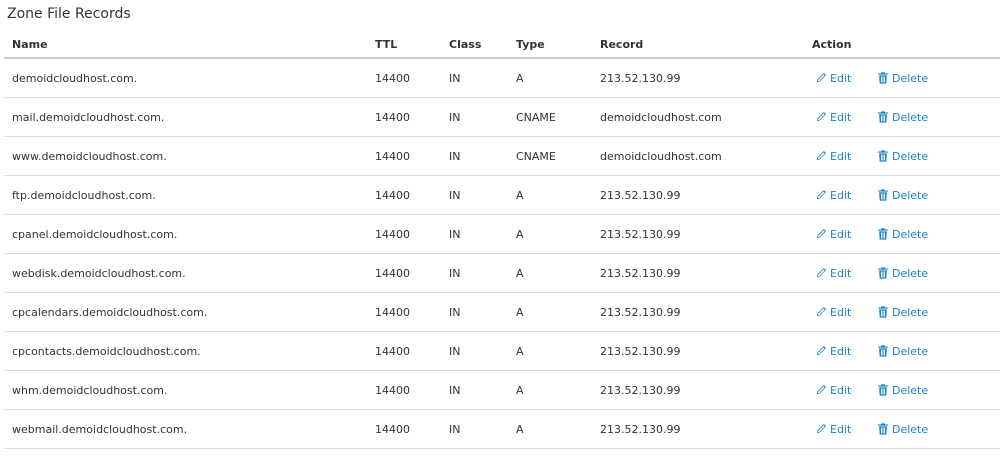 The image size is (1000, 458). What do you see at coordinates (185, 117) in the screenshot?
I see `record-name: mail.demoidcloudhost.com.` at bounding box center [185, 117].